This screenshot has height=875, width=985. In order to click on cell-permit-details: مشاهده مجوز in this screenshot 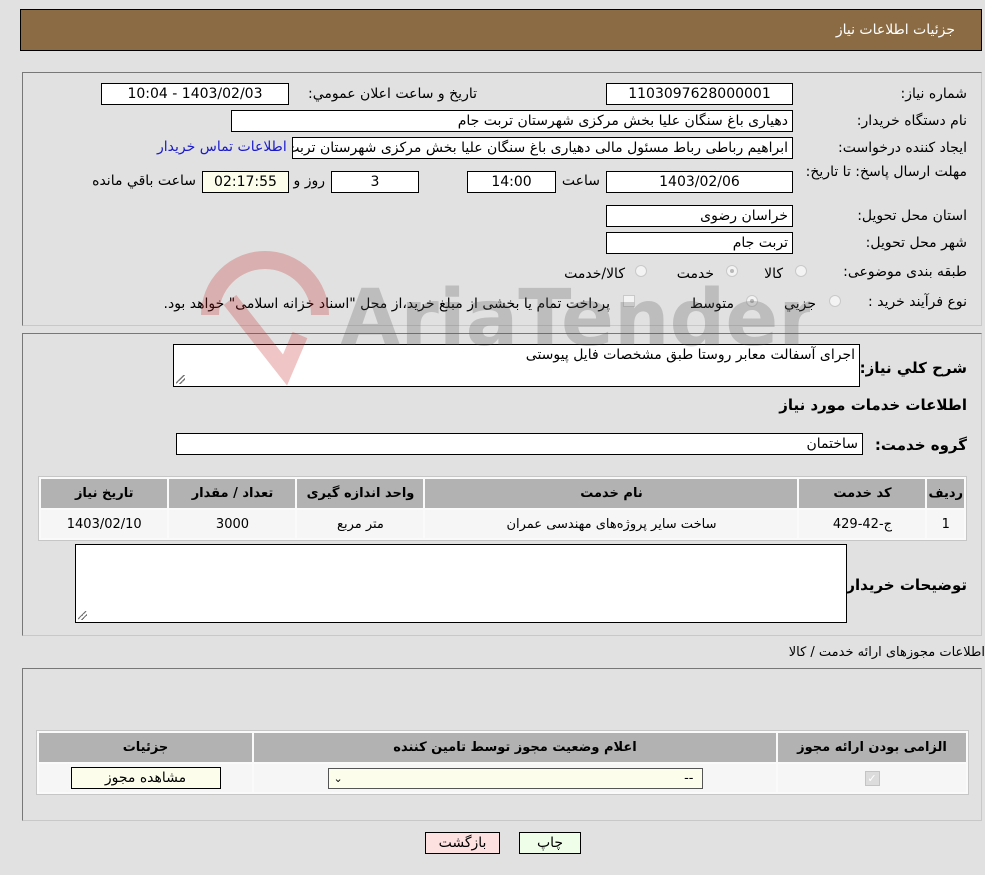, I will do `click(145, 778)`.